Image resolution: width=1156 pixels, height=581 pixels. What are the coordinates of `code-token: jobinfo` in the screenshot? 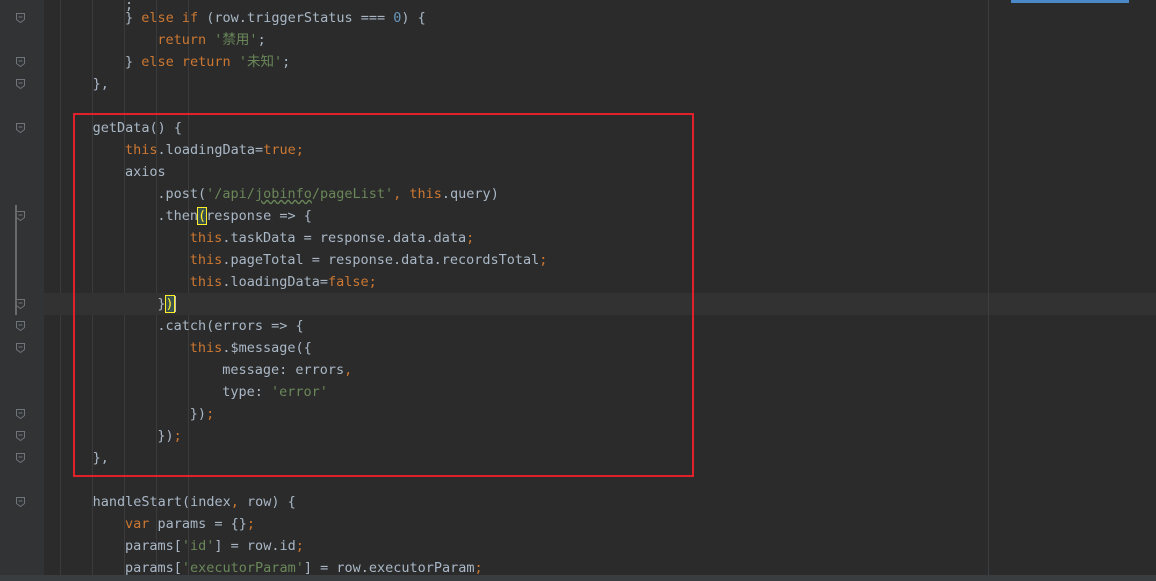 It's located at (283, 194).